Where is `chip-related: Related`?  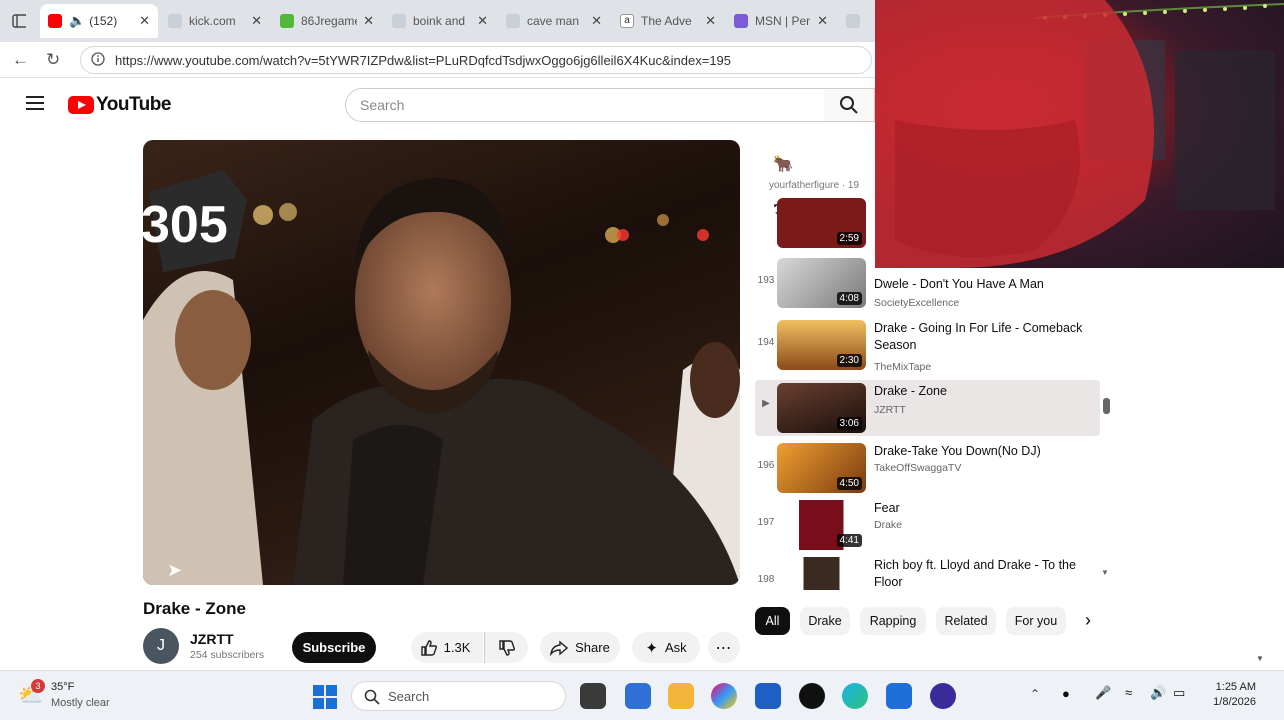 chip-related: Related is located at coordinates (966, 621).